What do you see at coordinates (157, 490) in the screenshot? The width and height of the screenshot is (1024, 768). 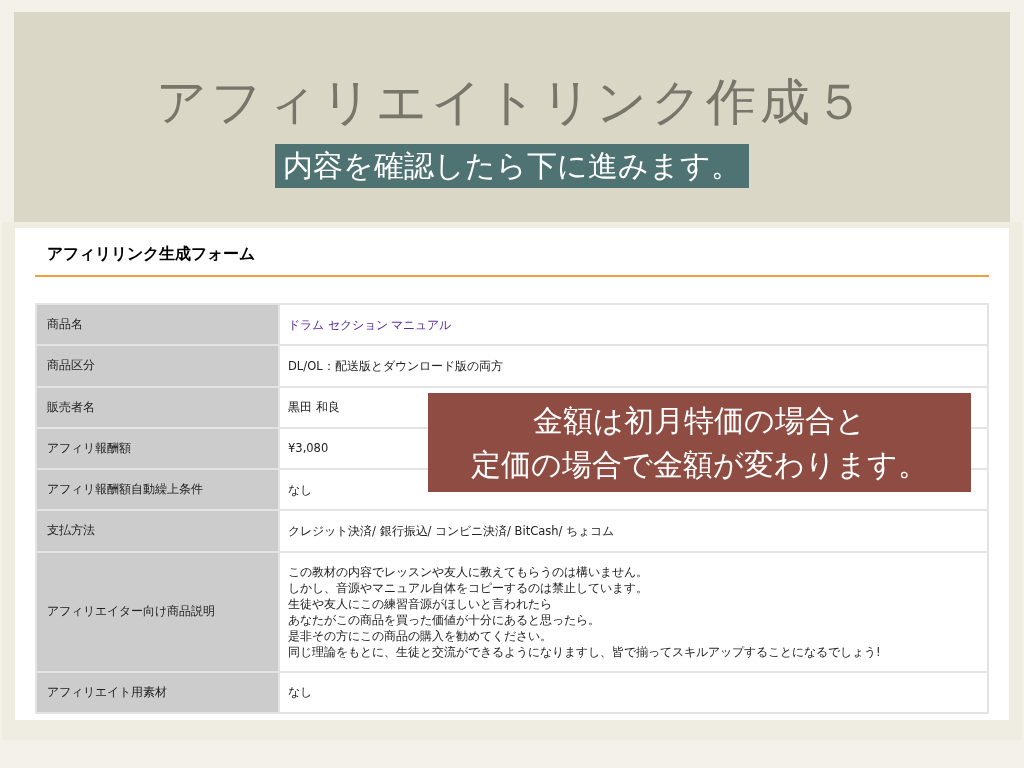 I see `field-label: アフィリ報酬額自動繰上条件` at bounding box center [157, 490].